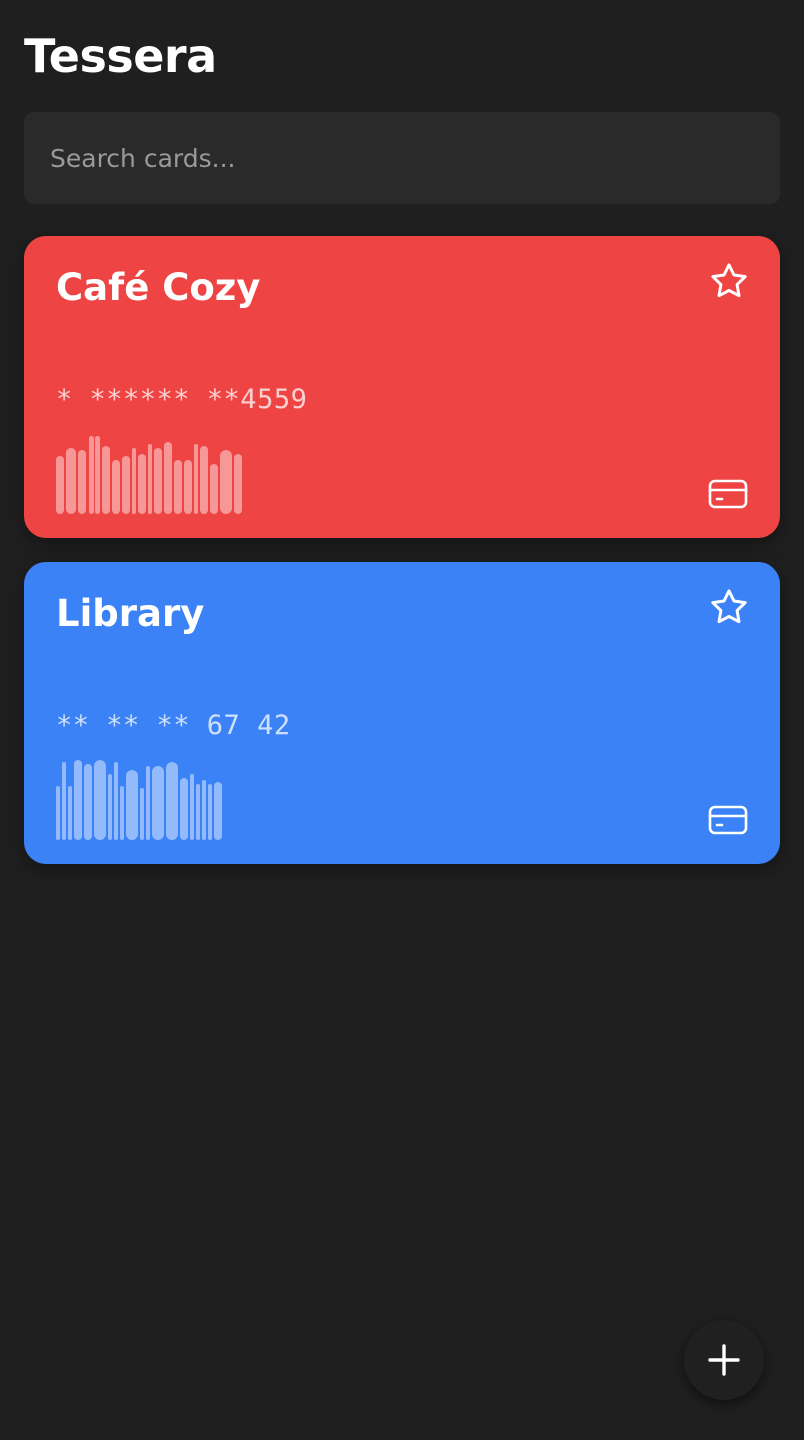 This screenshot has height=1440, width=804. What do you see at coordinates (130, 613) in the screenshot?
I see `card-name: Library` at bounding box center [130, 613].